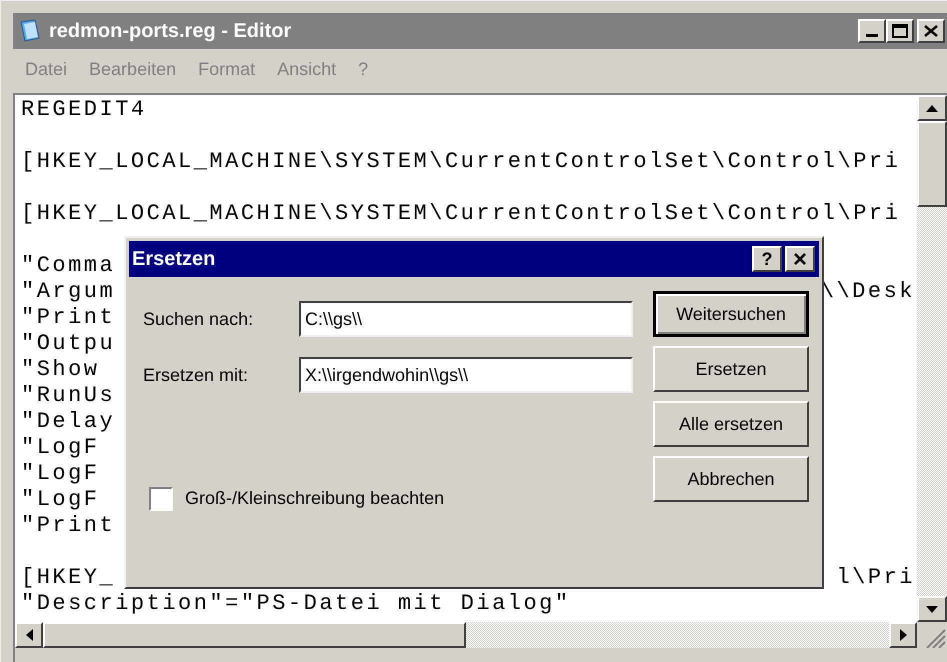  Describe the element at coordinates (314, 498) in the screenshot. I see `checkbox-label: Groß-/Kleinschreibung beachten` at that location.